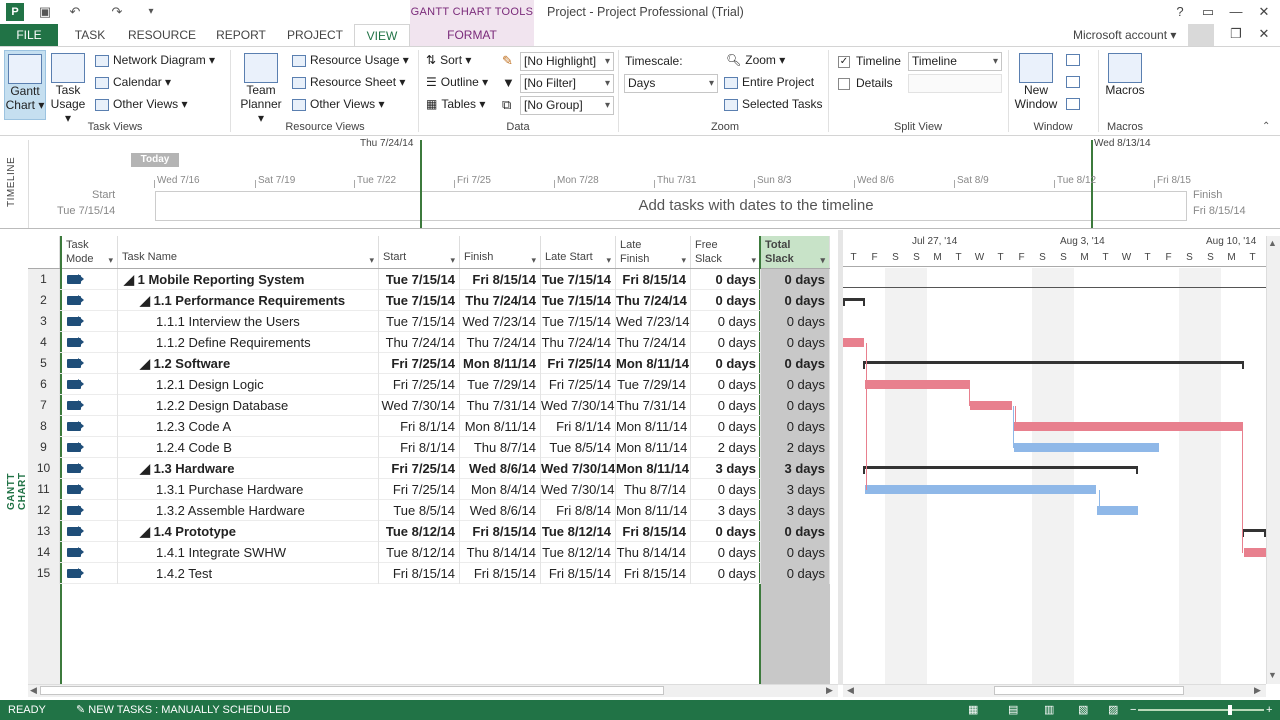 This screenshot has height=720, width=1280. I want to click on start-cell: Tue 8/12/14, so click(419, 552).